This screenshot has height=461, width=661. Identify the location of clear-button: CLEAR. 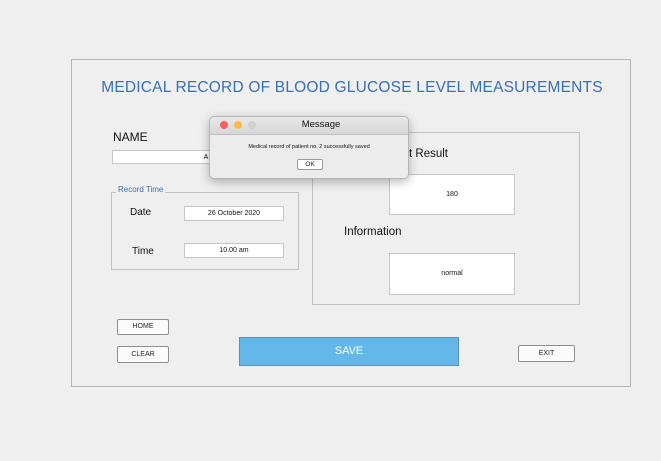
(143, 354).